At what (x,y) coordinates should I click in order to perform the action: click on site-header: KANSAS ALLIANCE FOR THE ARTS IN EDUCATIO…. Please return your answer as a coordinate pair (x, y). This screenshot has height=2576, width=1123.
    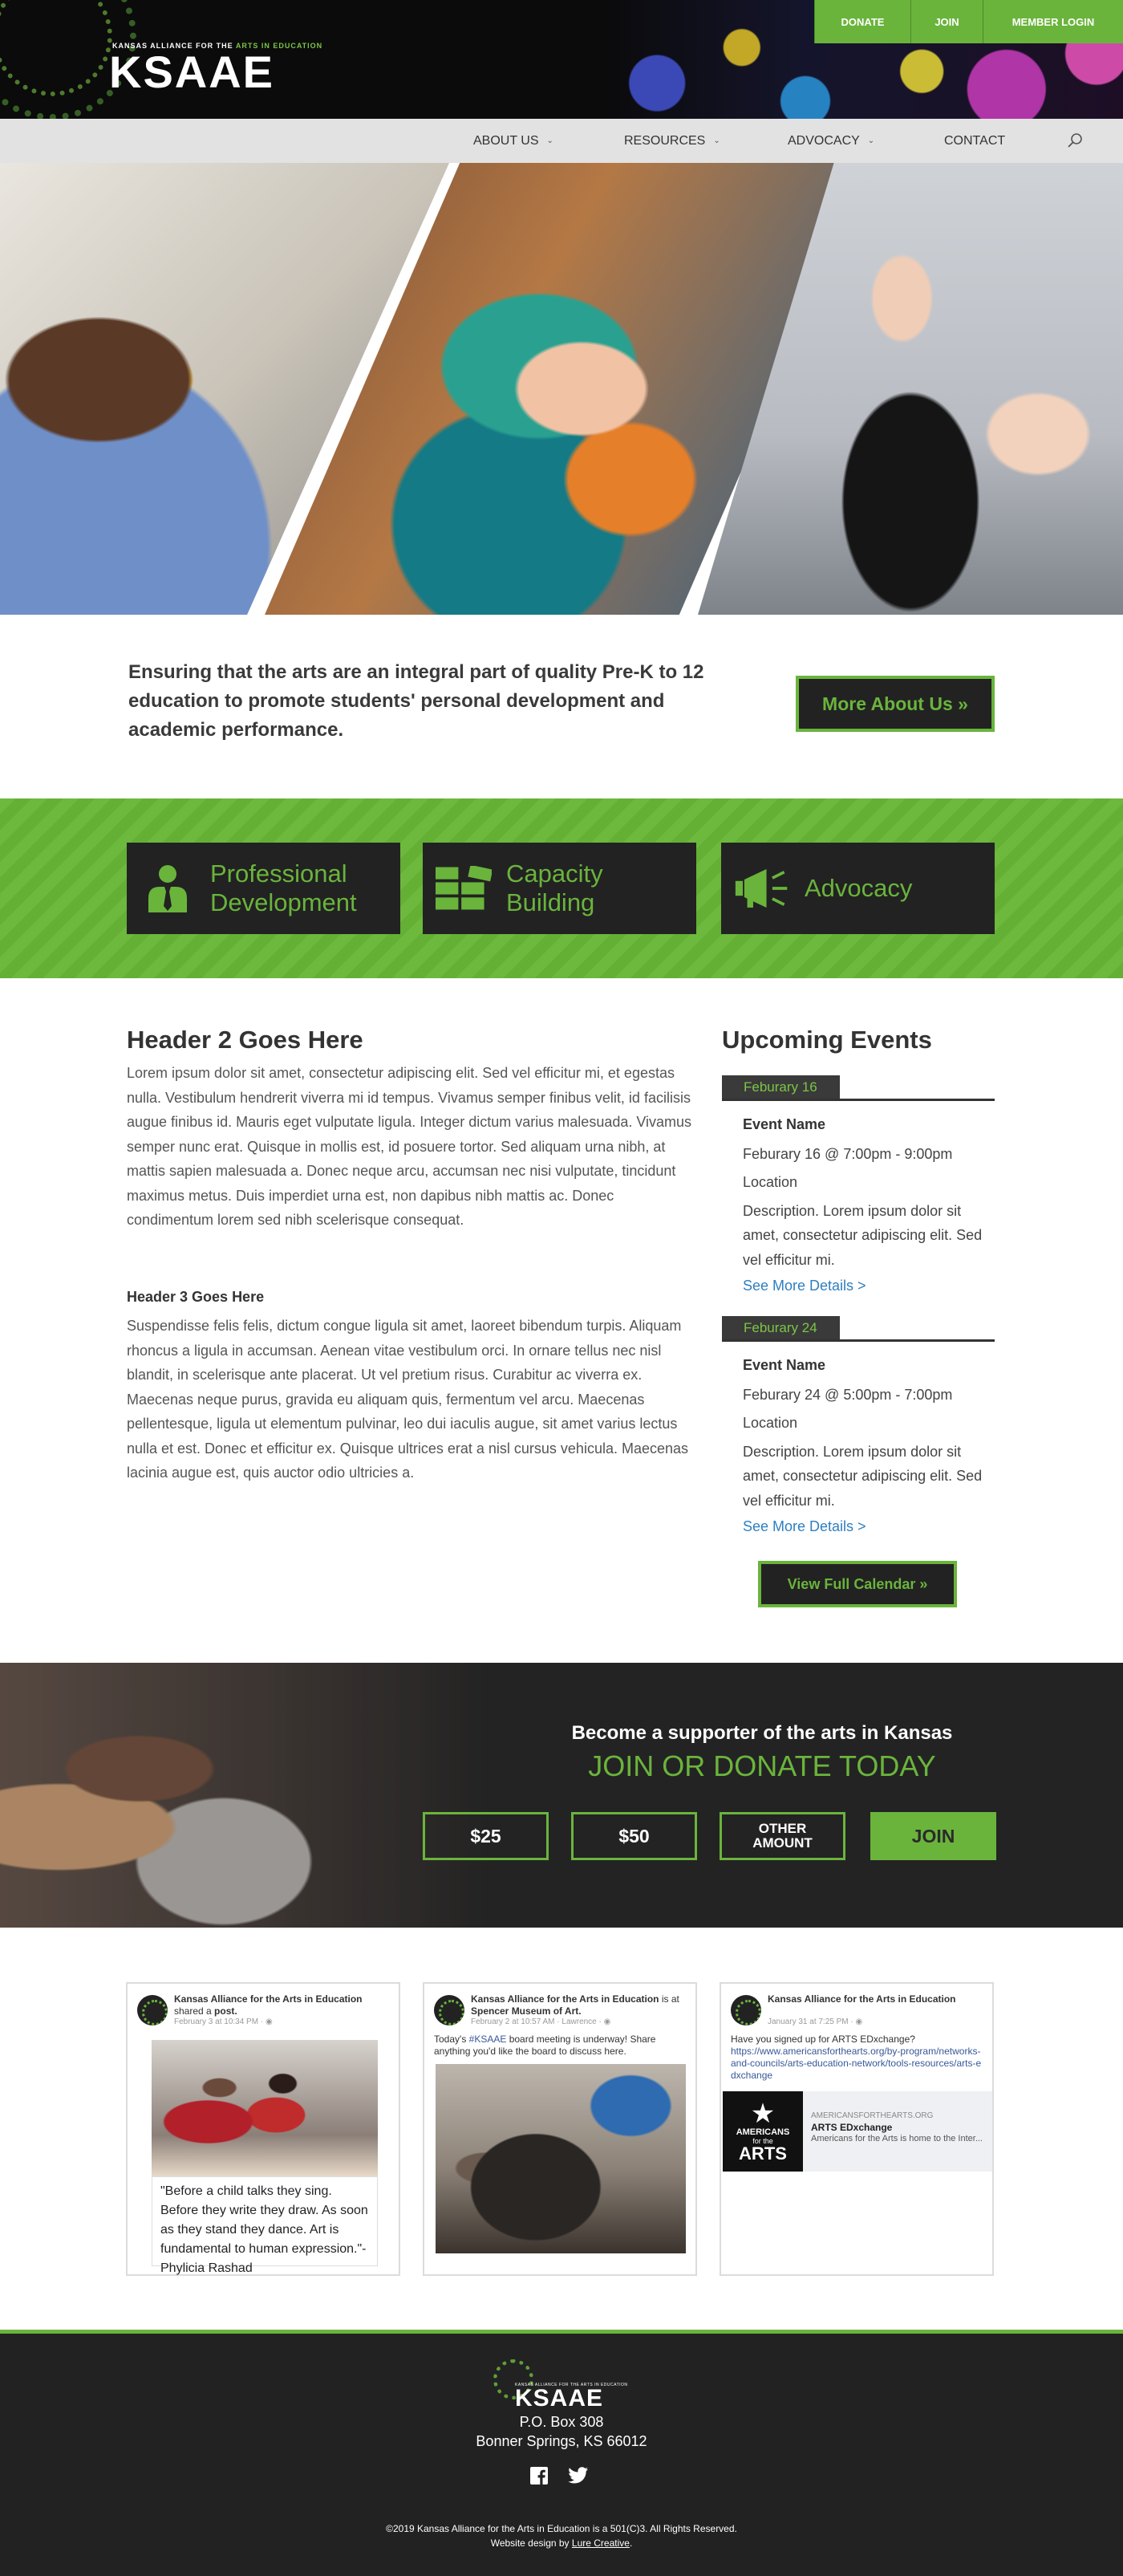
    Looking at the image, I should click on (561, 59).